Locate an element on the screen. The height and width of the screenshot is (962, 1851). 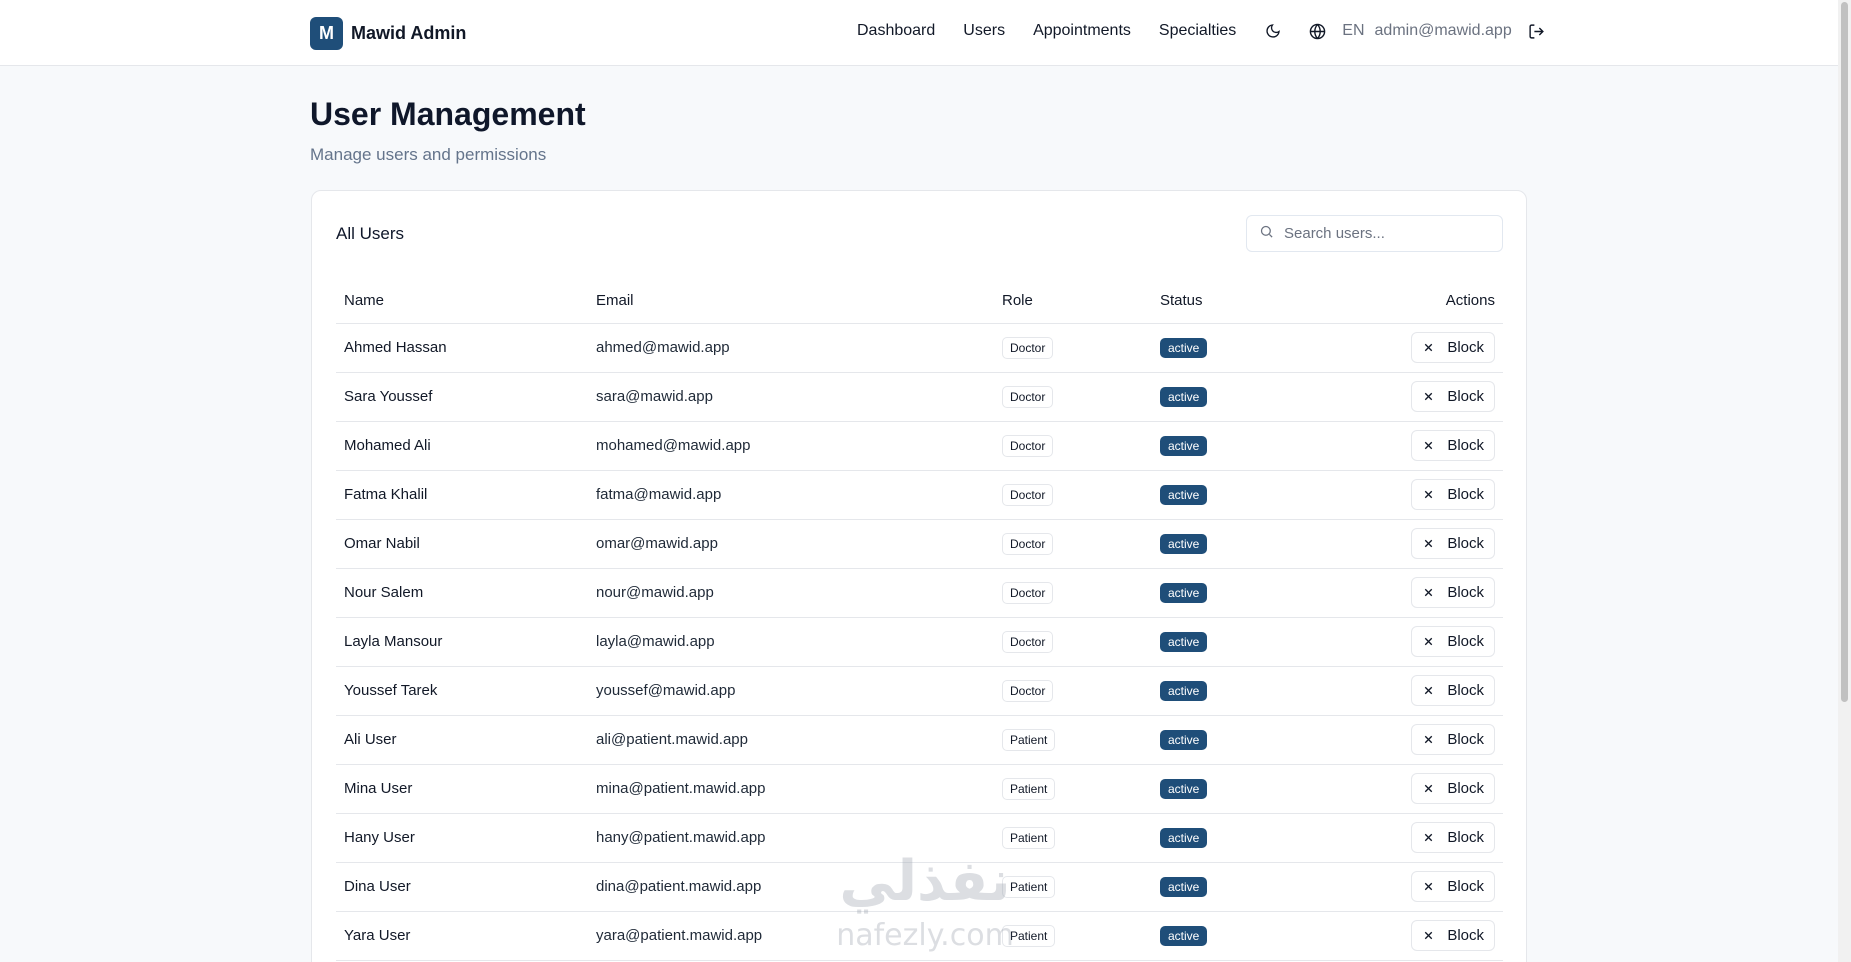
language-toggle: EN is located at coordinates (1353, 31).